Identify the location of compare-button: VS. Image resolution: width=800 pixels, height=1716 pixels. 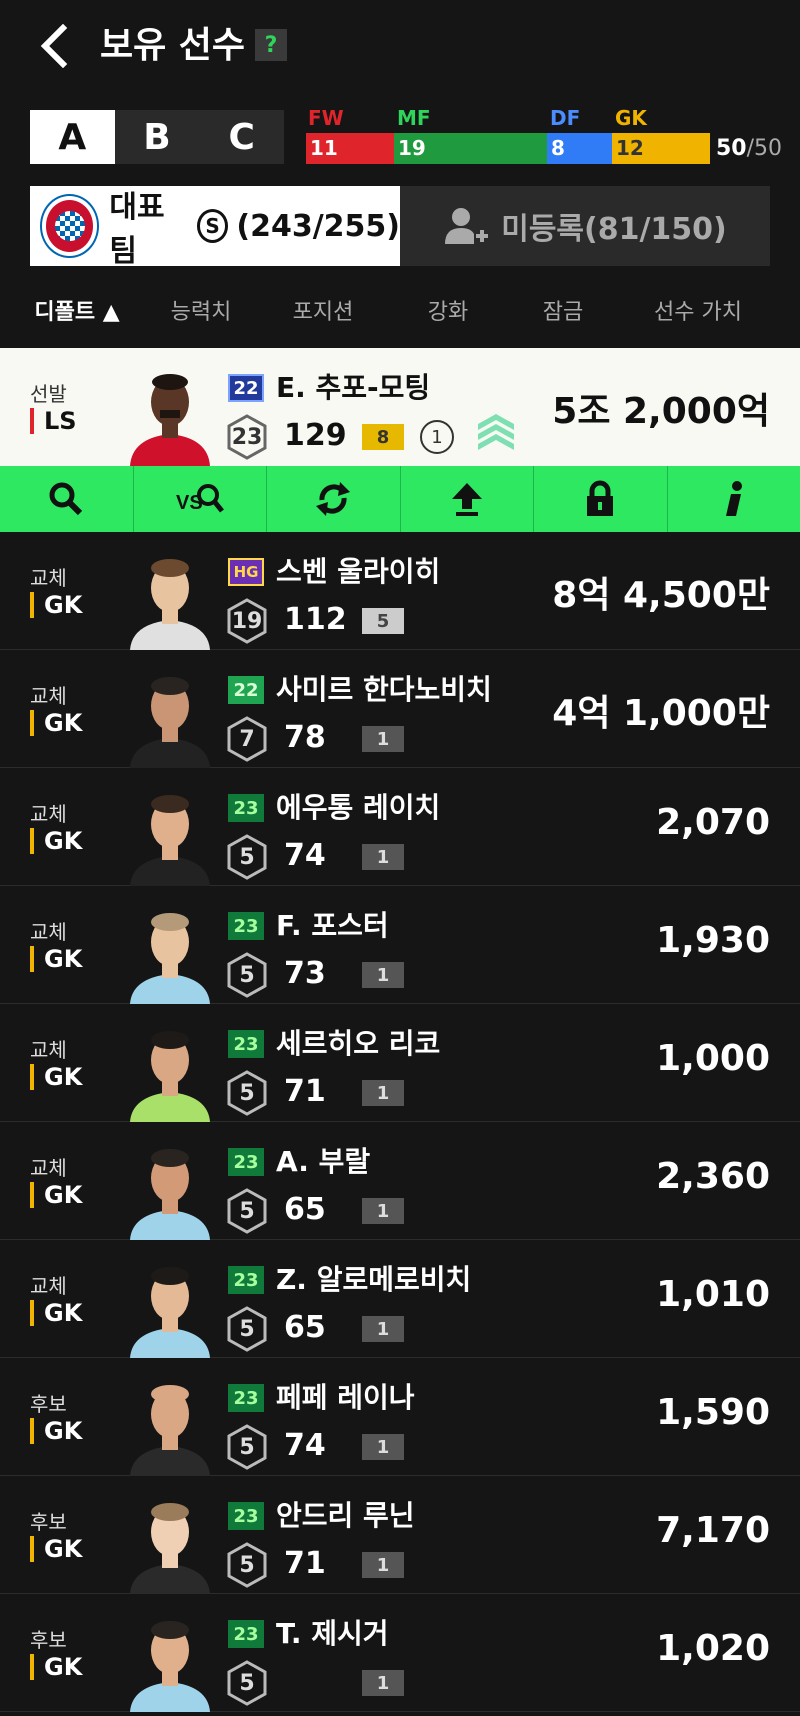
(200, 499).